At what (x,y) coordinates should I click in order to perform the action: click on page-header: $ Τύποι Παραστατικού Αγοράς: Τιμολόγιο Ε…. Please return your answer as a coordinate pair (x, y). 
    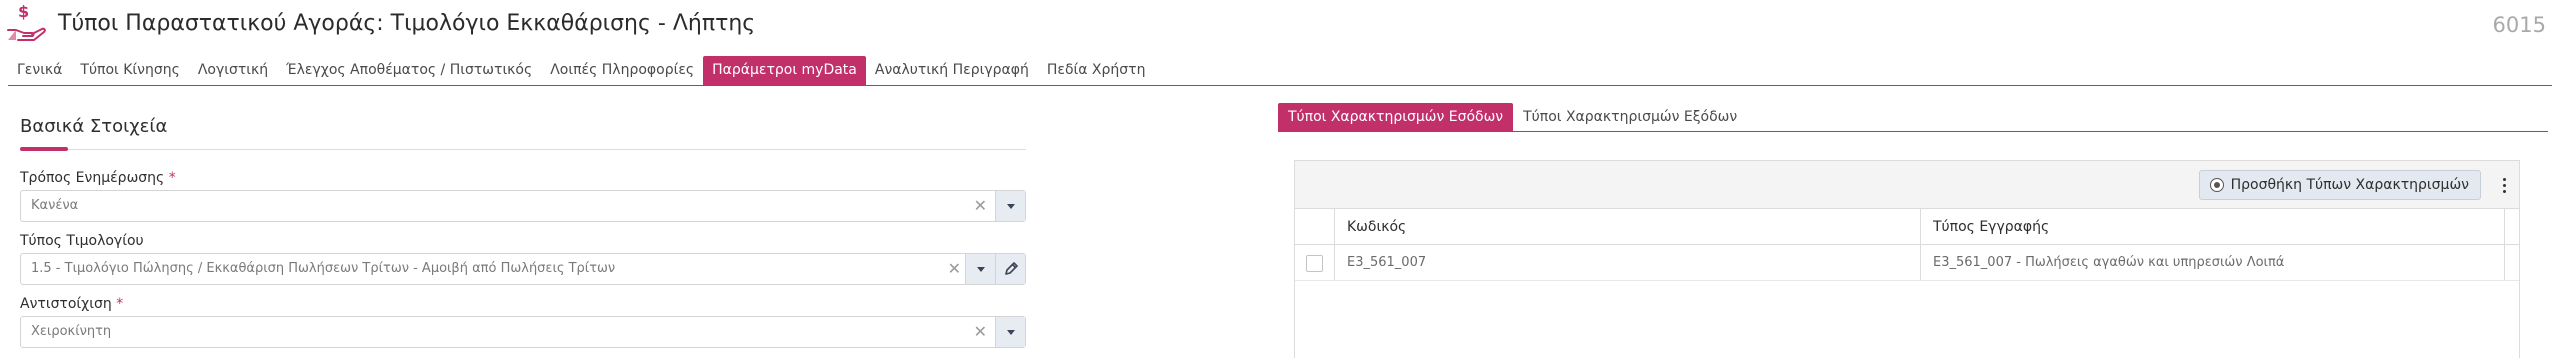
    Looking at the image, I should click on (1276, 26).